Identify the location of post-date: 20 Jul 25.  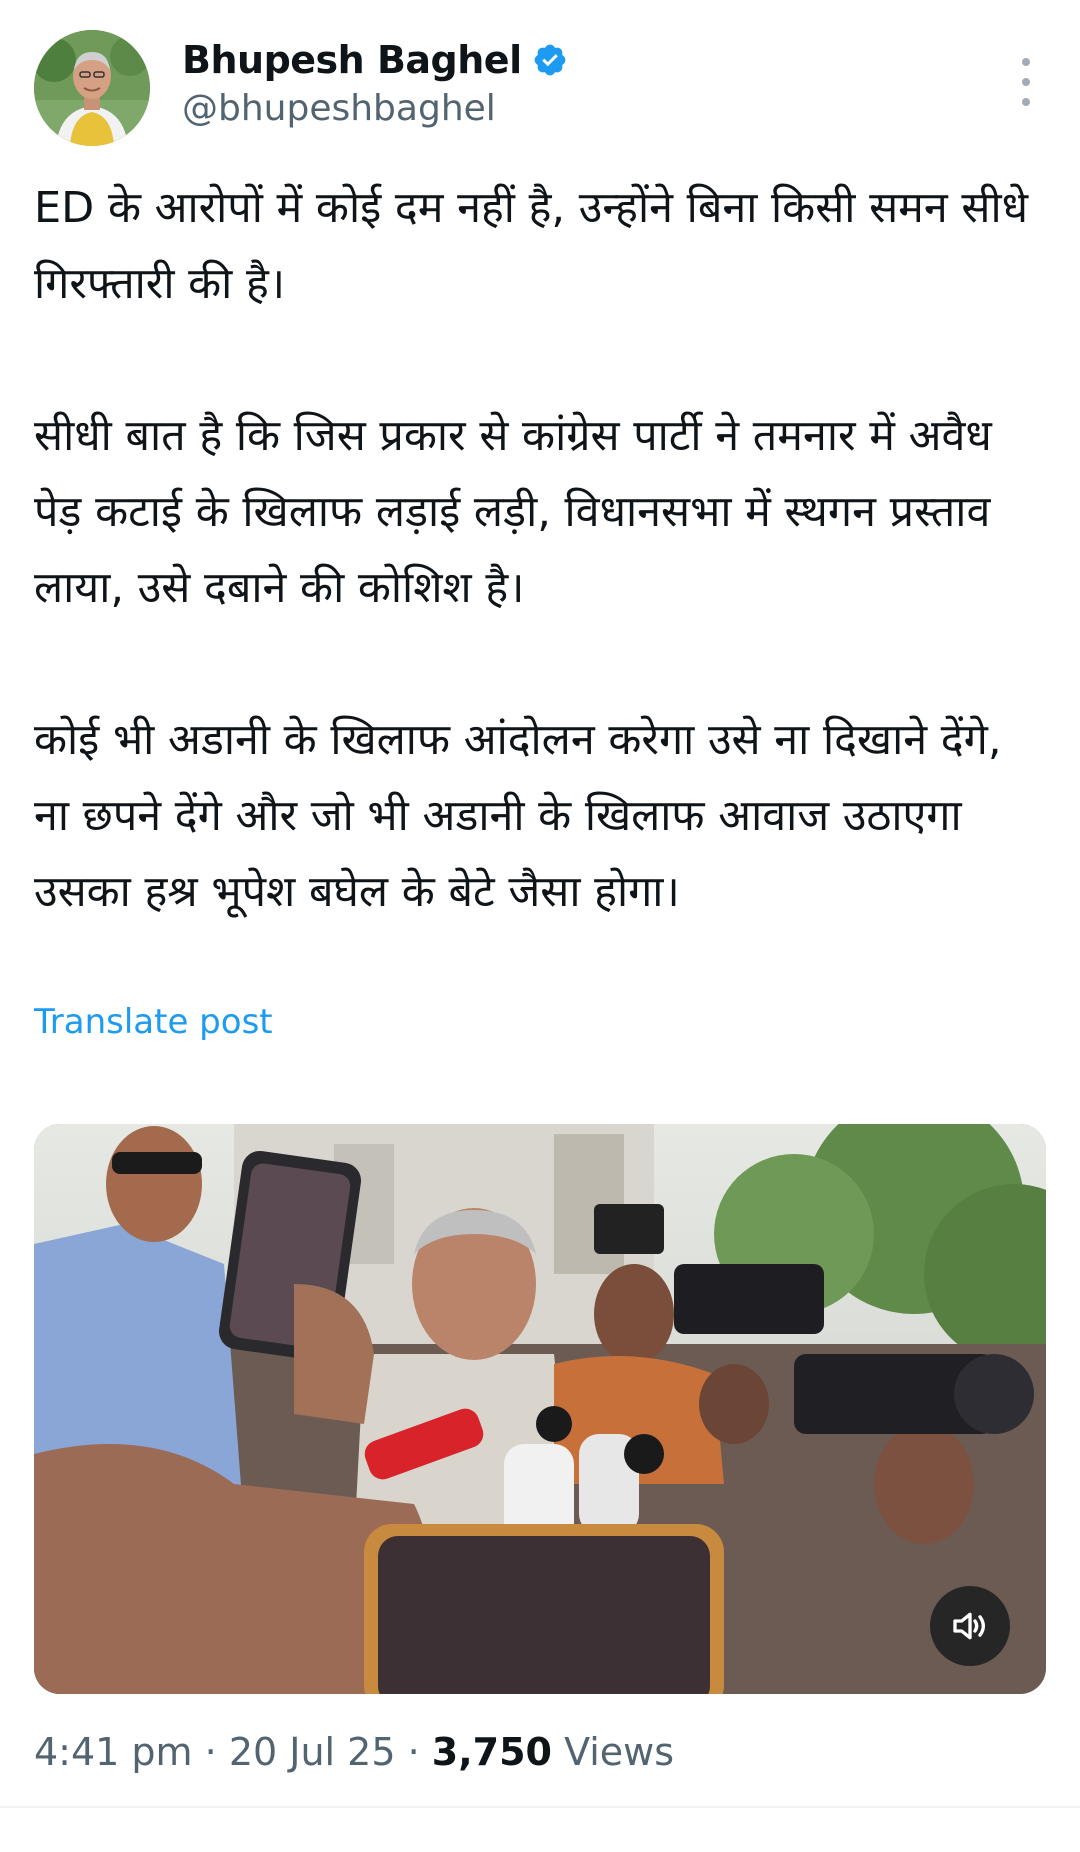
(312, 1752).